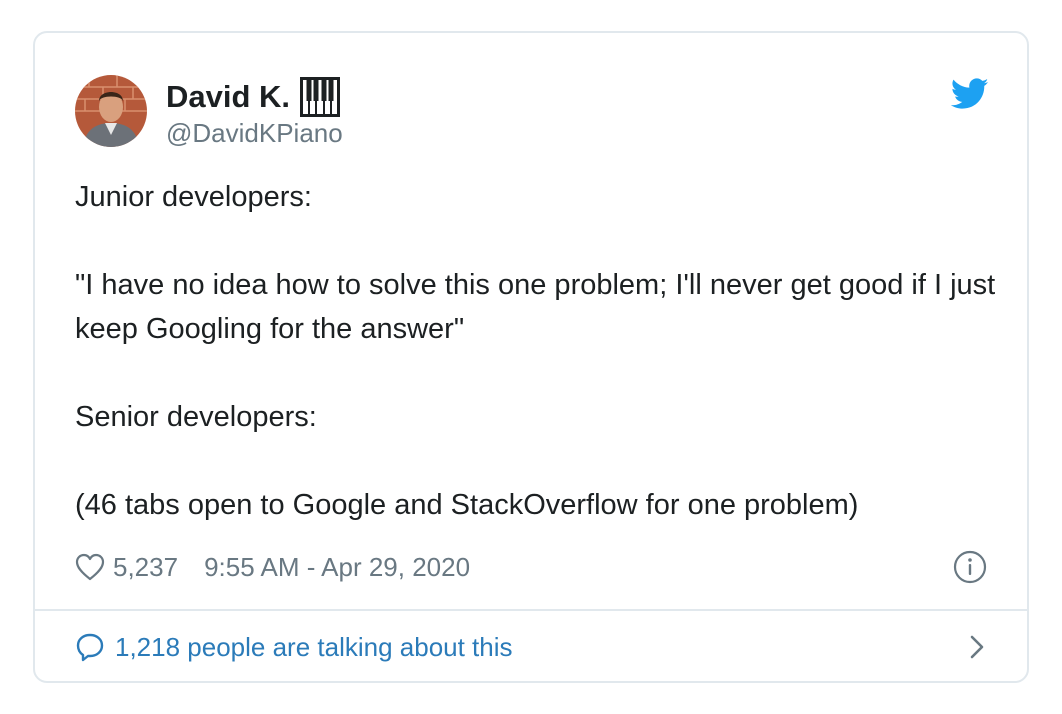 This screenshot has width=1062, height=714. Describe the element at coordinates (970, 567) in the screenshot. I see `info-icon` at that location.